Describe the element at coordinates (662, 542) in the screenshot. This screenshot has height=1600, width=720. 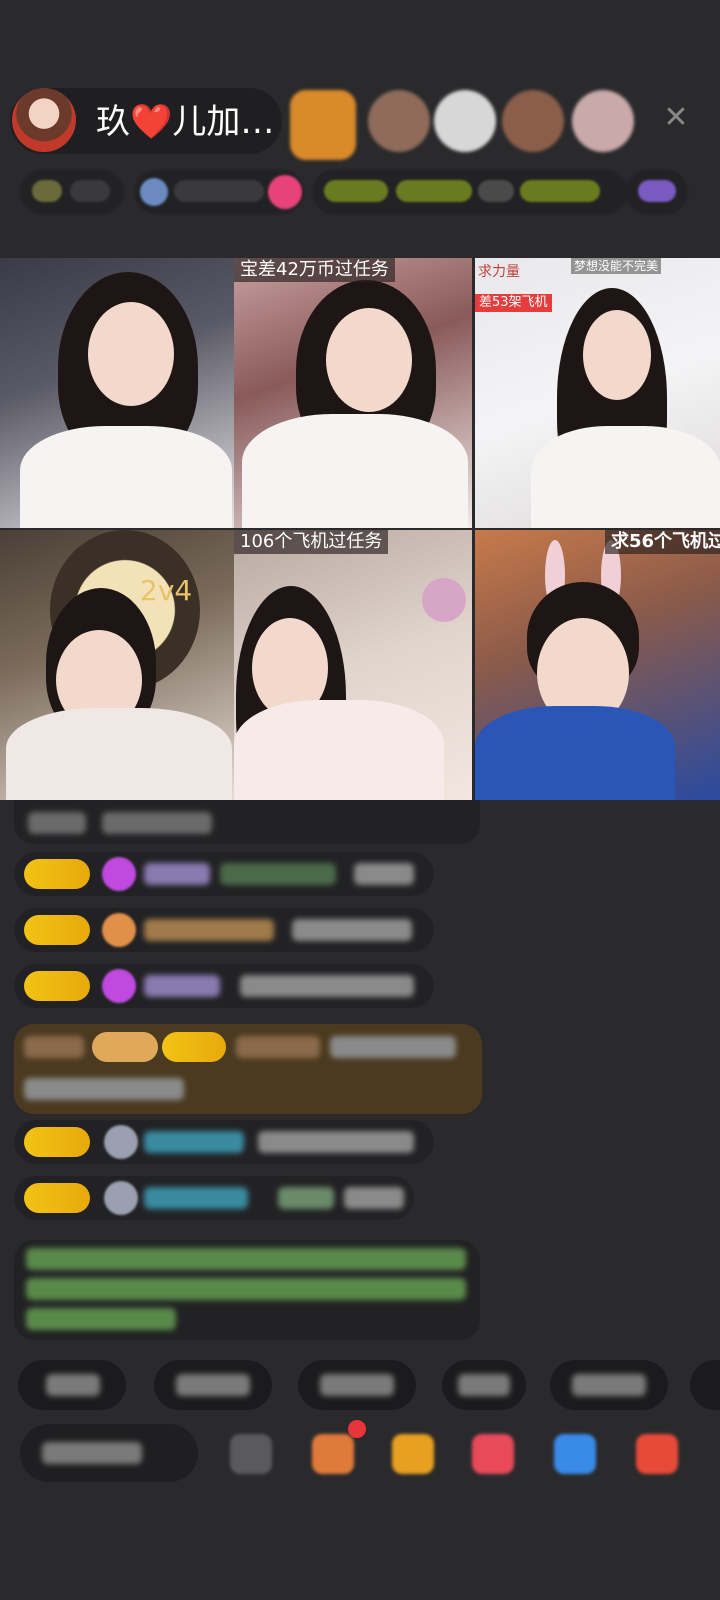
I see `tile-task-caption: 求56个飞机过` at that location.